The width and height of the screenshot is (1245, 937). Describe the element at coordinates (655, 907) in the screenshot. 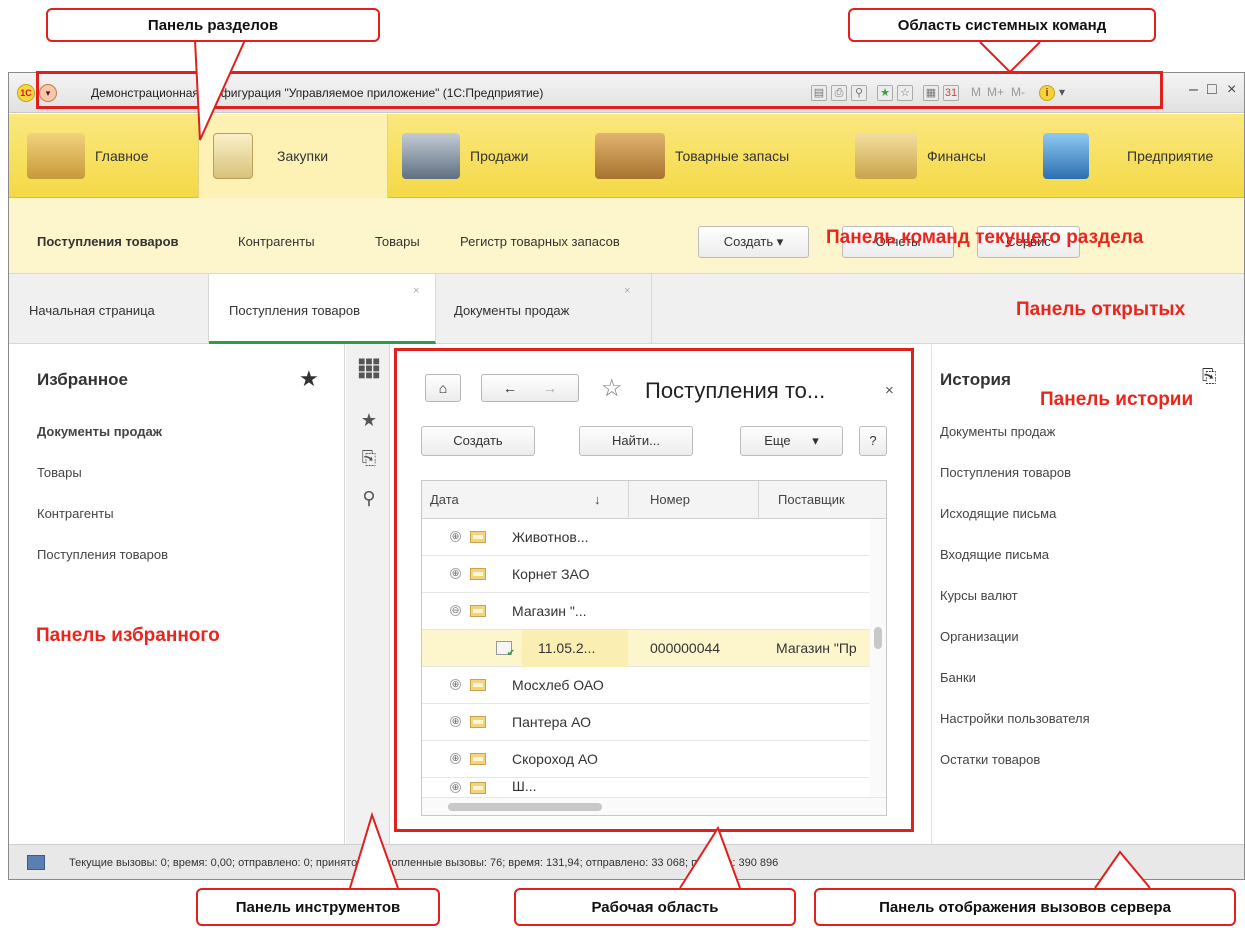

I see `callout-work-area: Рабочая область` at that location.